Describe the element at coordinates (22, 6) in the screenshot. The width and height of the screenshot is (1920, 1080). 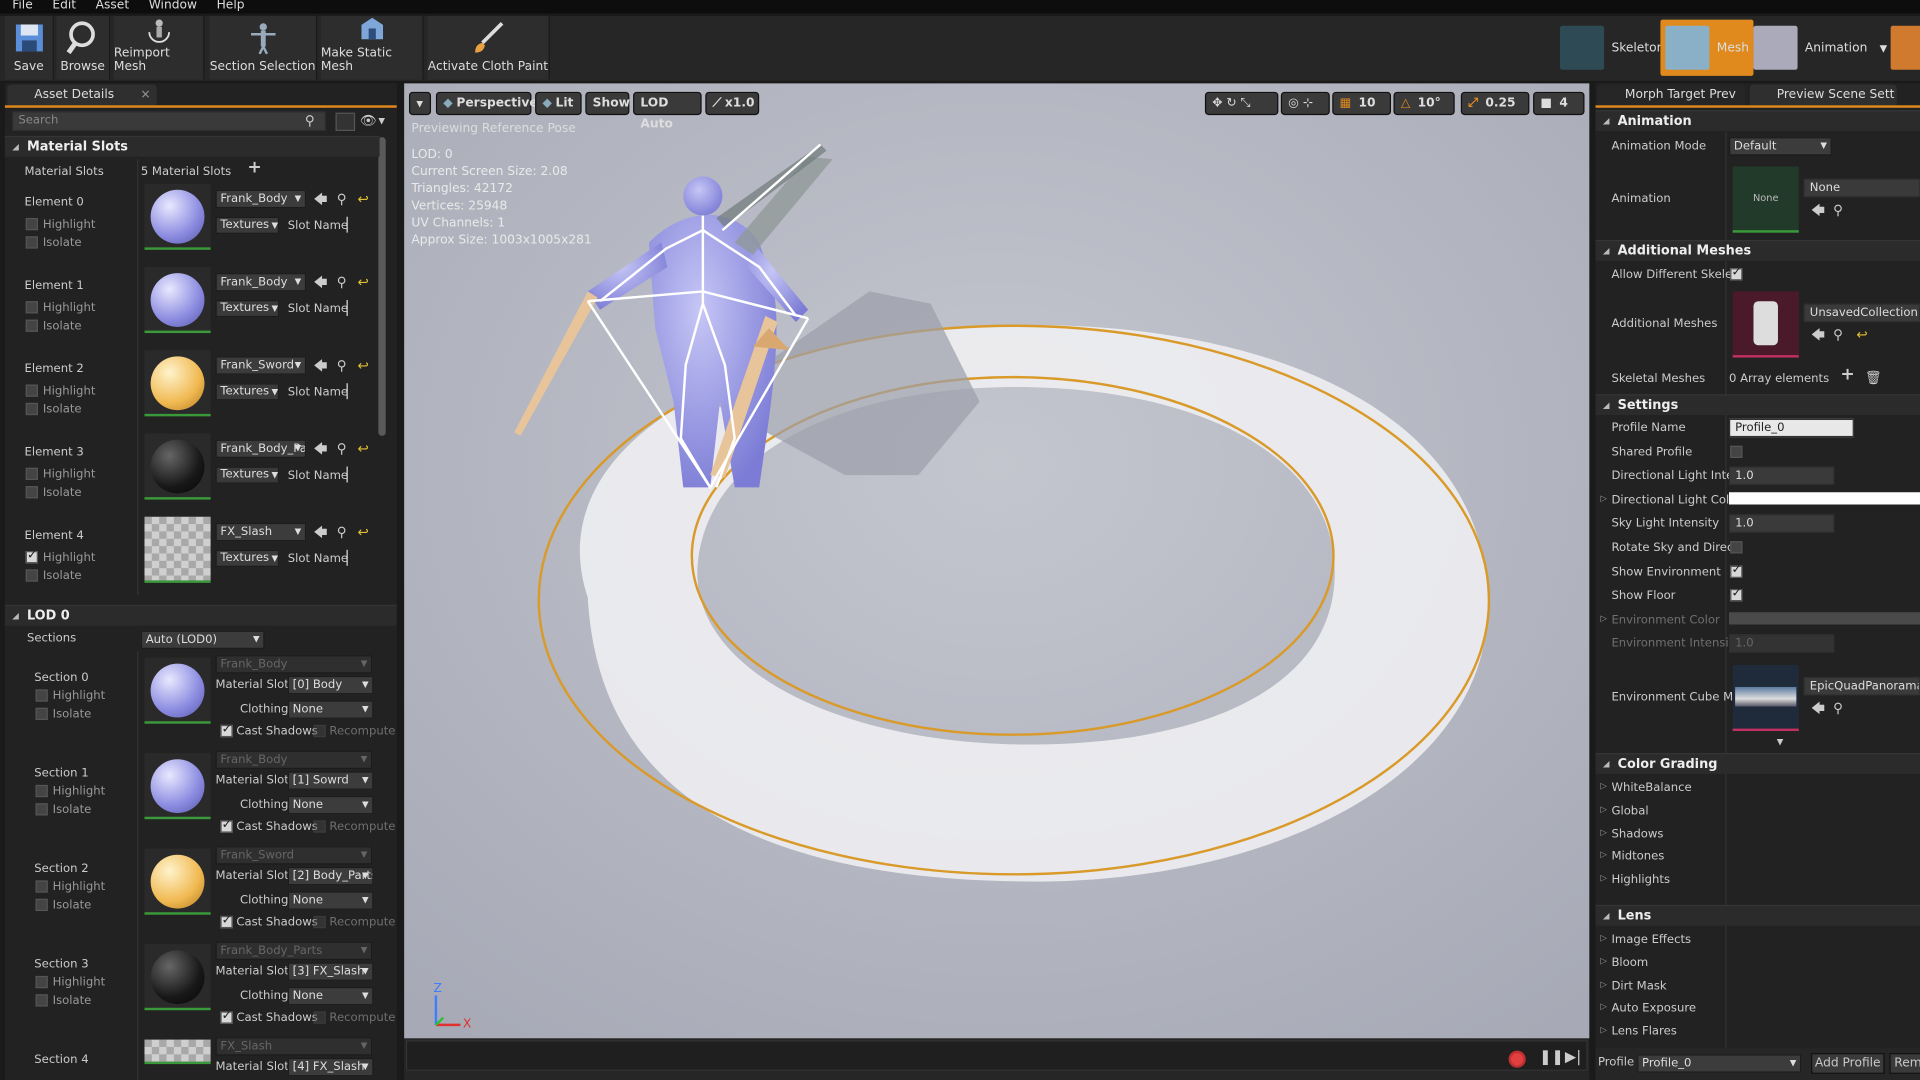
I see `menu-file: File` at that location.